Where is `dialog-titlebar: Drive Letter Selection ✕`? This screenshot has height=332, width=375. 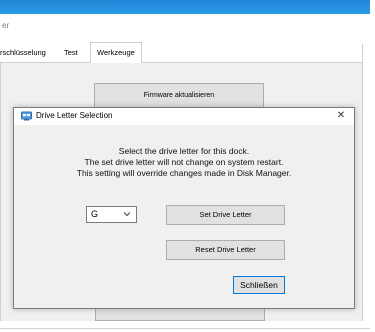 dialog-titlebar: Drive Letter Selection ✕ is located at coordinates (184, 116).